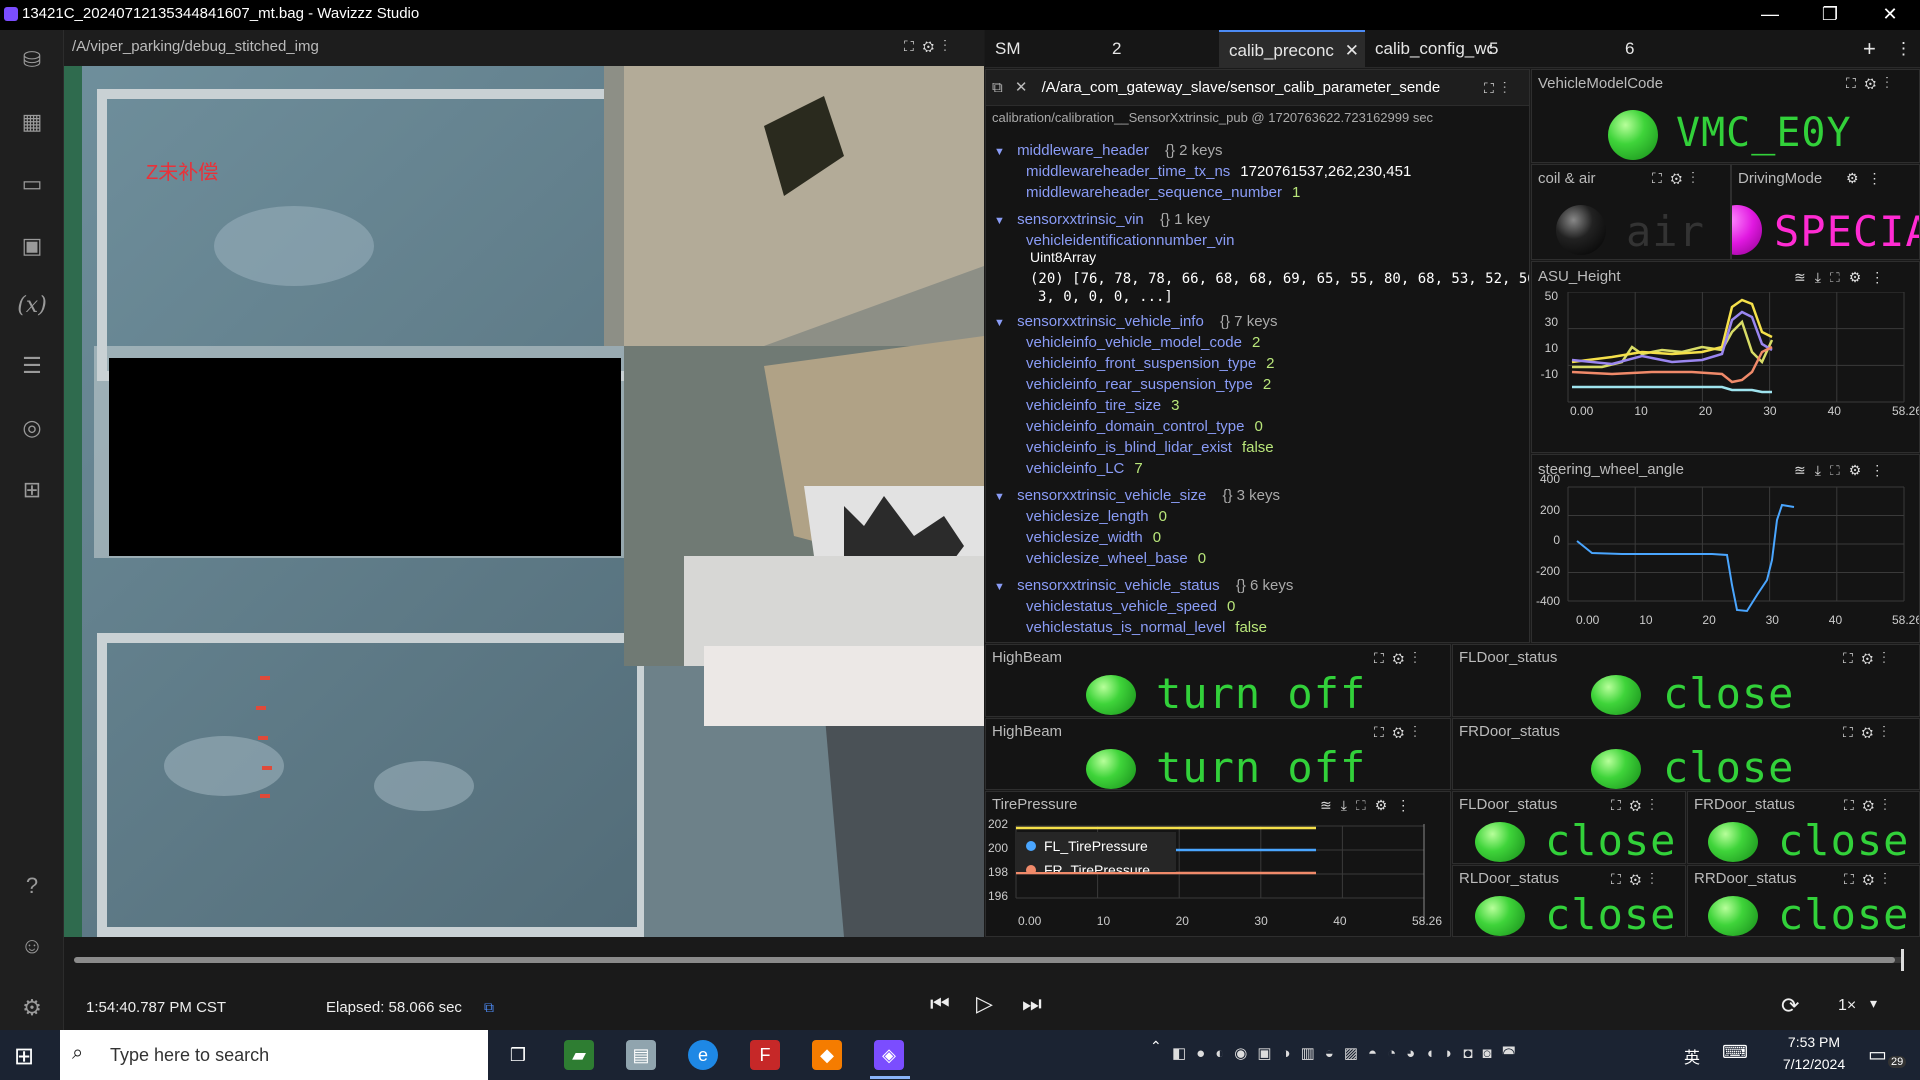 The width and height of the screenshot is (1920, 1080). What do you see at coordinates (1870, 879) in the screenshot?
I see `rrdoor-actions: ⛶⚙⋮` at bounding box center [1870, 879].